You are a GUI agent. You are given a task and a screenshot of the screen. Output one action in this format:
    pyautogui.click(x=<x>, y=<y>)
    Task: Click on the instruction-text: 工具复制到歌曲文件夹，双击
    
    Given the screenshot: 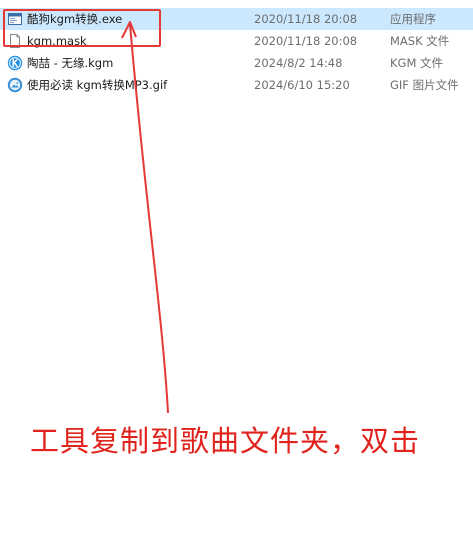 What is the action you would take?
    pyautogui.click(x=225, y=441)
    